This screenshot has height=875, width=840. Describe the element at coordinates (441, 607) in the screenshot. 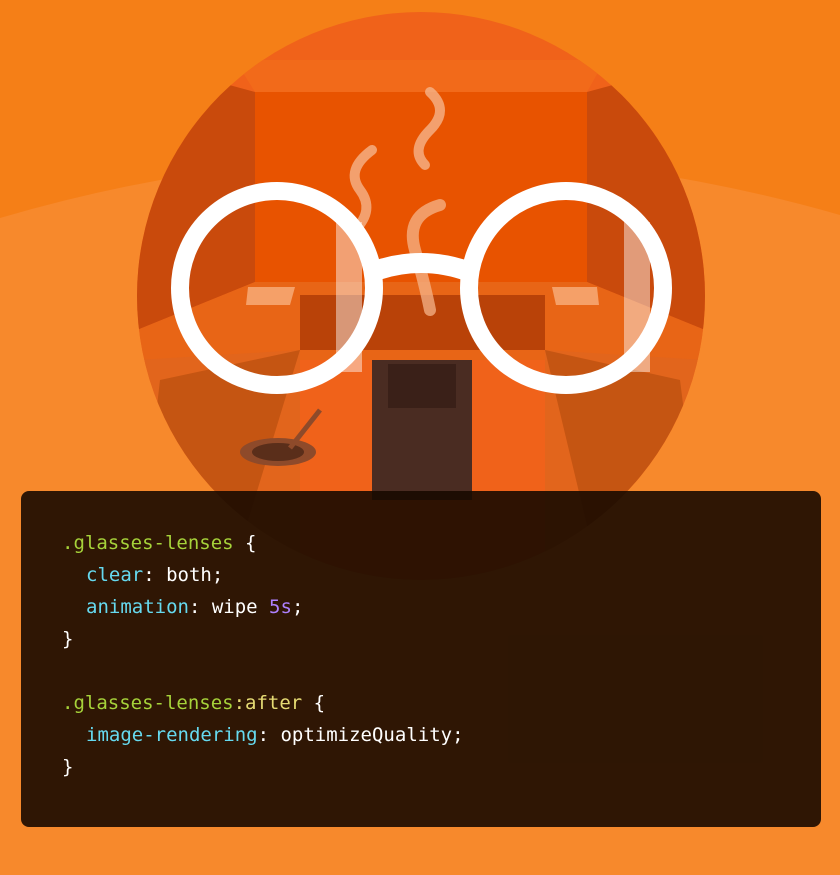

I see `code-line-3: animation: wipe 5s;` at that location.